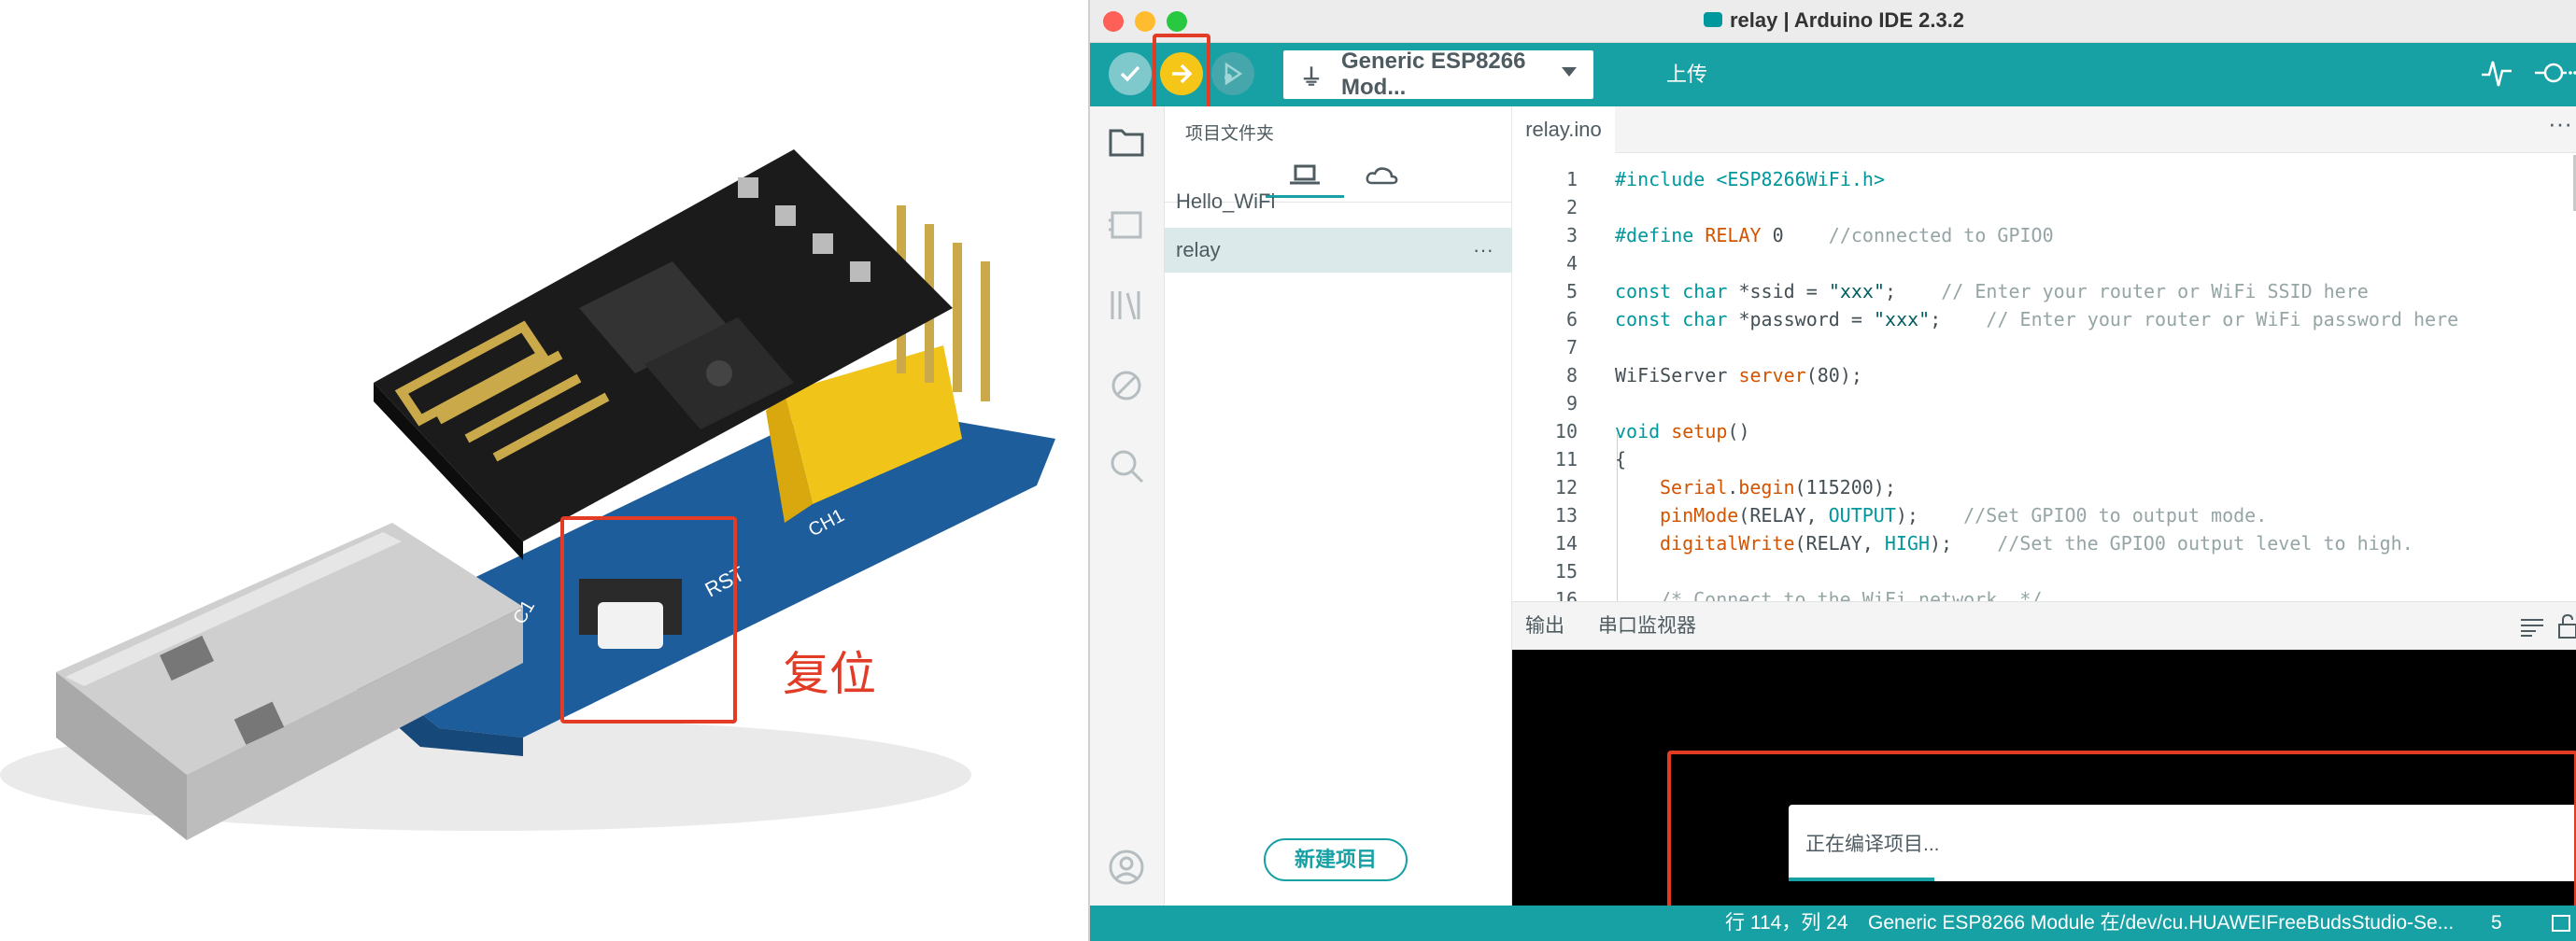 Image resolution: width=2576 pixels, height=941 pixels. Describe the element at coordinates (1687, 74) in the screenshot. I see `upload-tooltip-label: 上传` at that location.